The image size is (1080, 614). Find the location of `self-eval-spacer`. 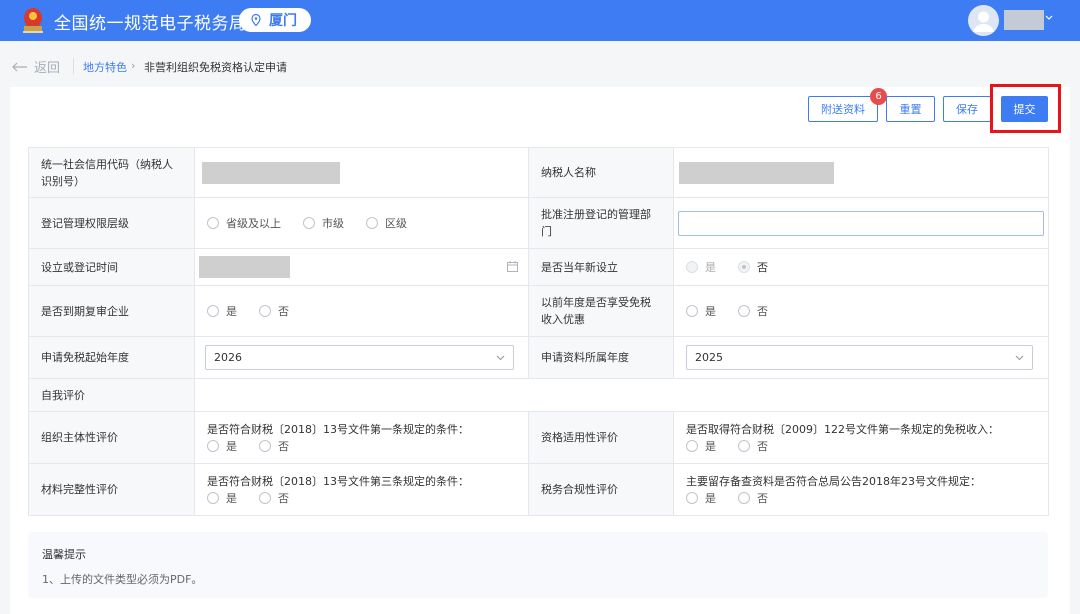

self-eval-spacer is located at coordinates (621, 395).